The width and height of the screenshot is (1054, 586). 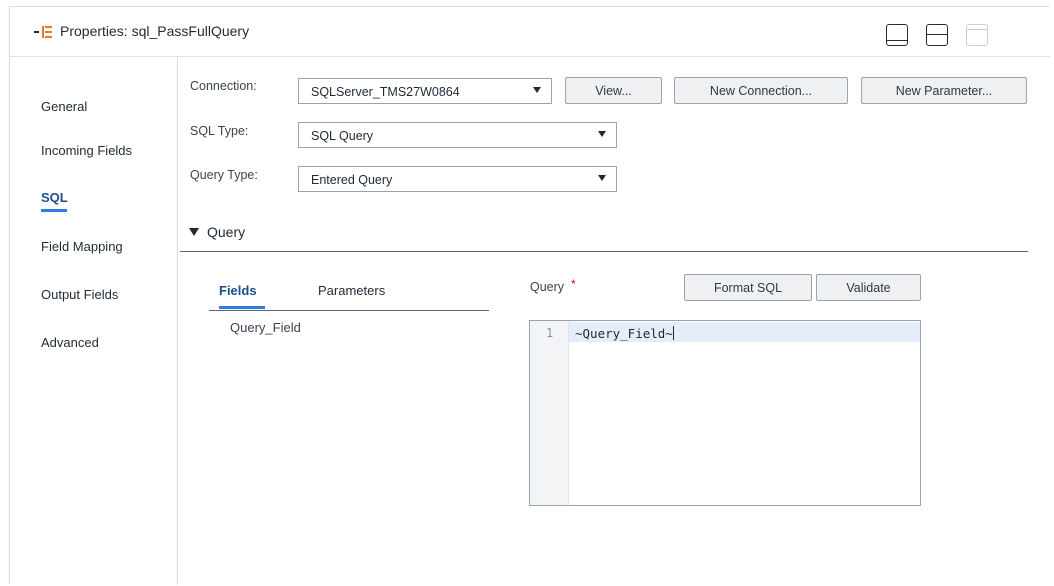 I want to click on query-section-title: Query, so click(x=226, y=232).